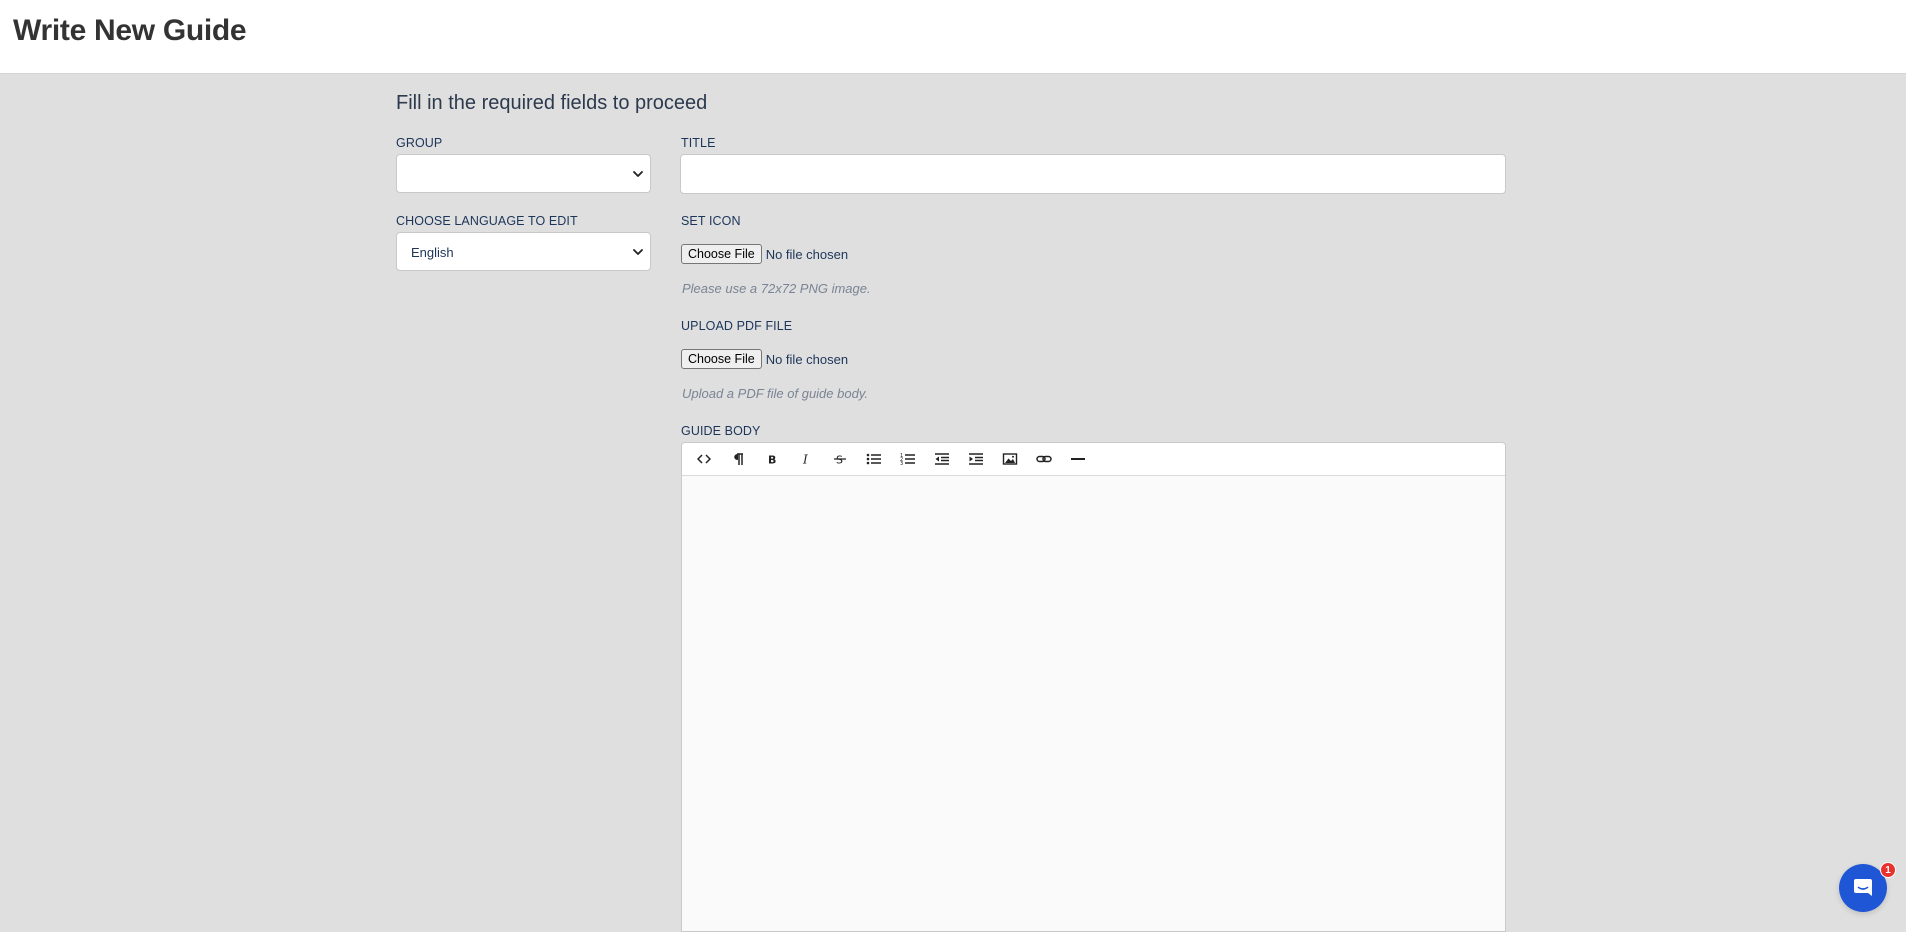  Describe the element at coordinates (711, 221) in the screenshot. I see `set-icon-label: SET ICON` at that location.